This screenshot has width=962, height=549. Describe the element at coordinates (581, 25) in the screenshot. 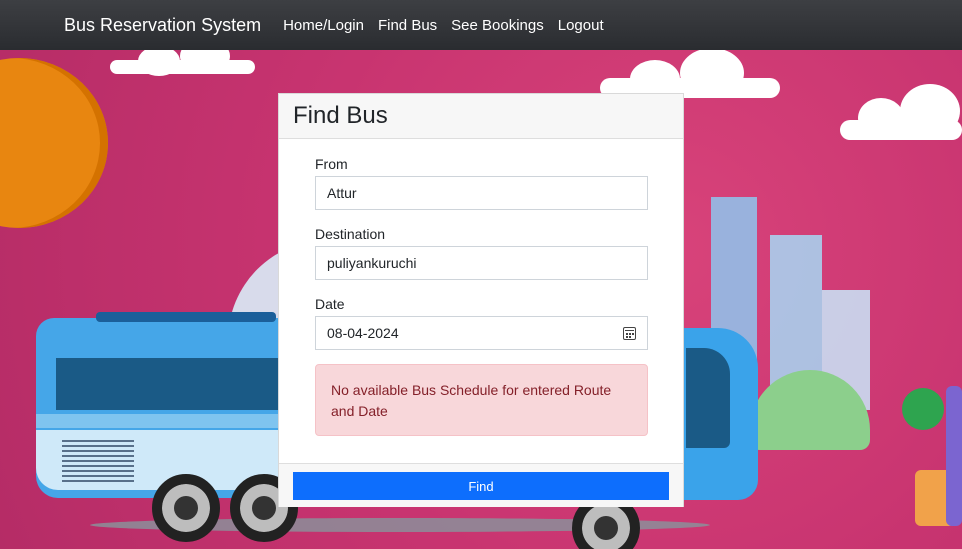

I see `nav-link-logout: Logout` at that location.